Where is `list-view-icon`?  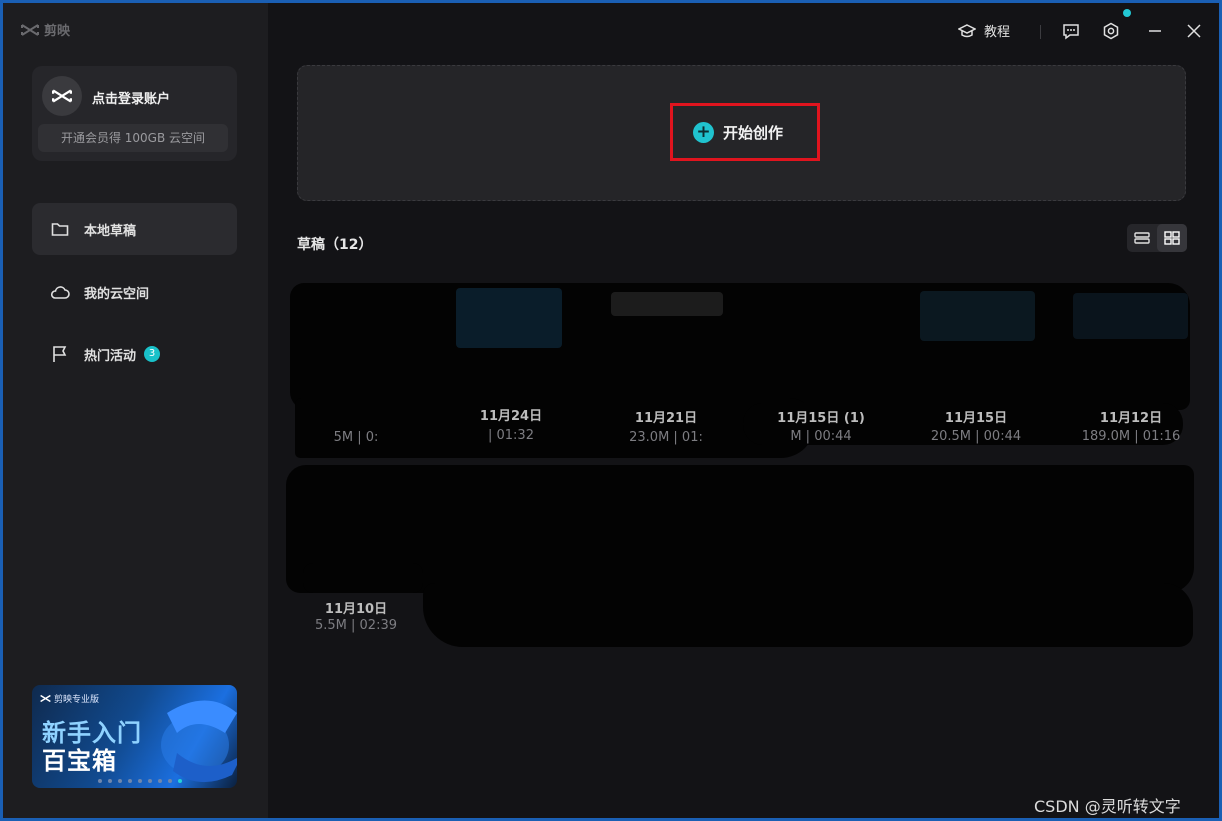 list-view-icon is located at coordinates (1142, 238).